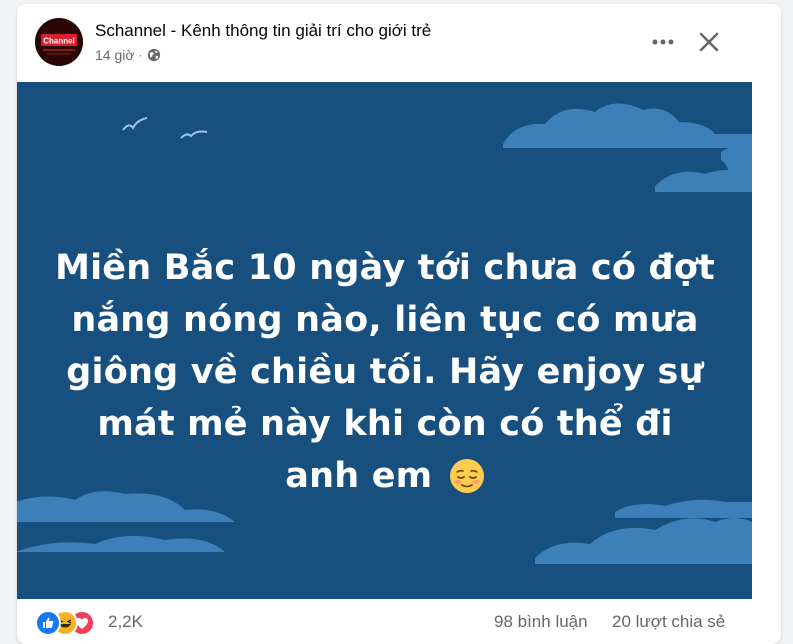 The image size is (793, 644). I want to click on comments-count-link: 98 bình luận, so click(541, 622).